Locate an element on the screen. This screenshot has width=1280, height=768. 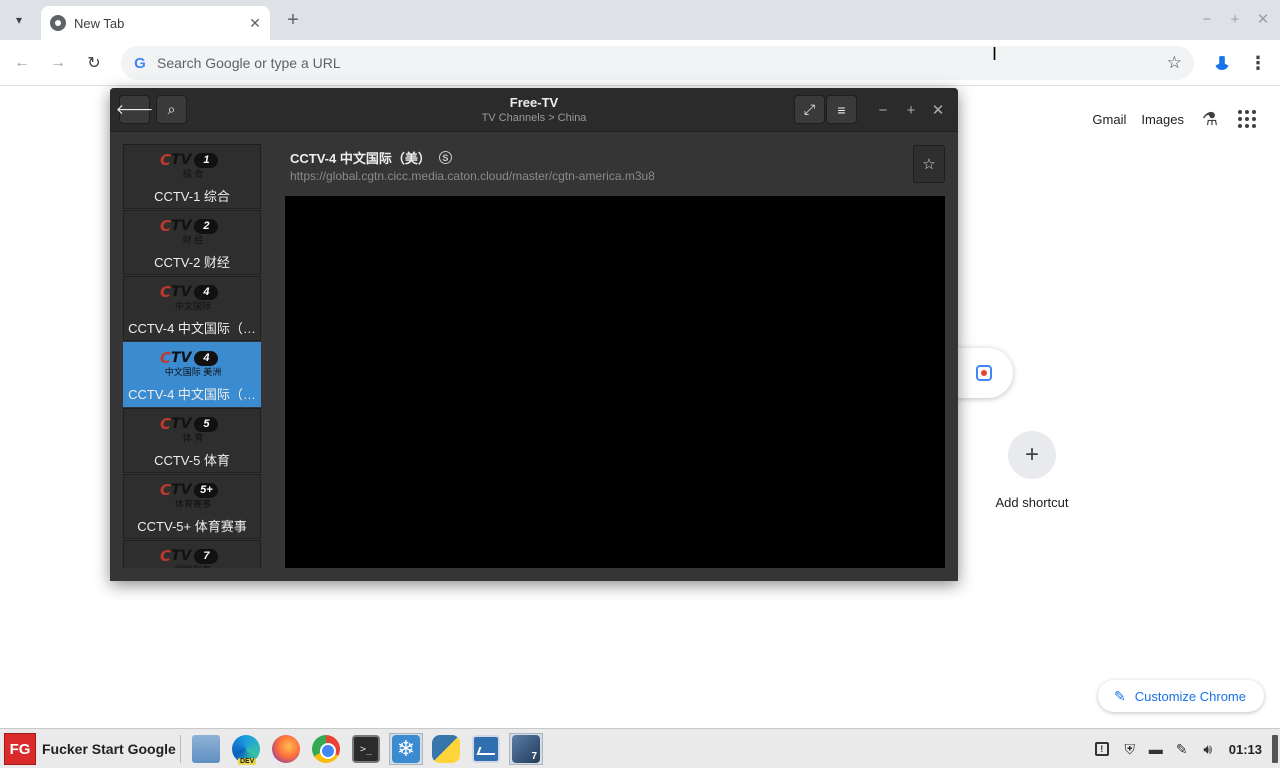
google-apps-icon is located at coordinates (1247, 119).